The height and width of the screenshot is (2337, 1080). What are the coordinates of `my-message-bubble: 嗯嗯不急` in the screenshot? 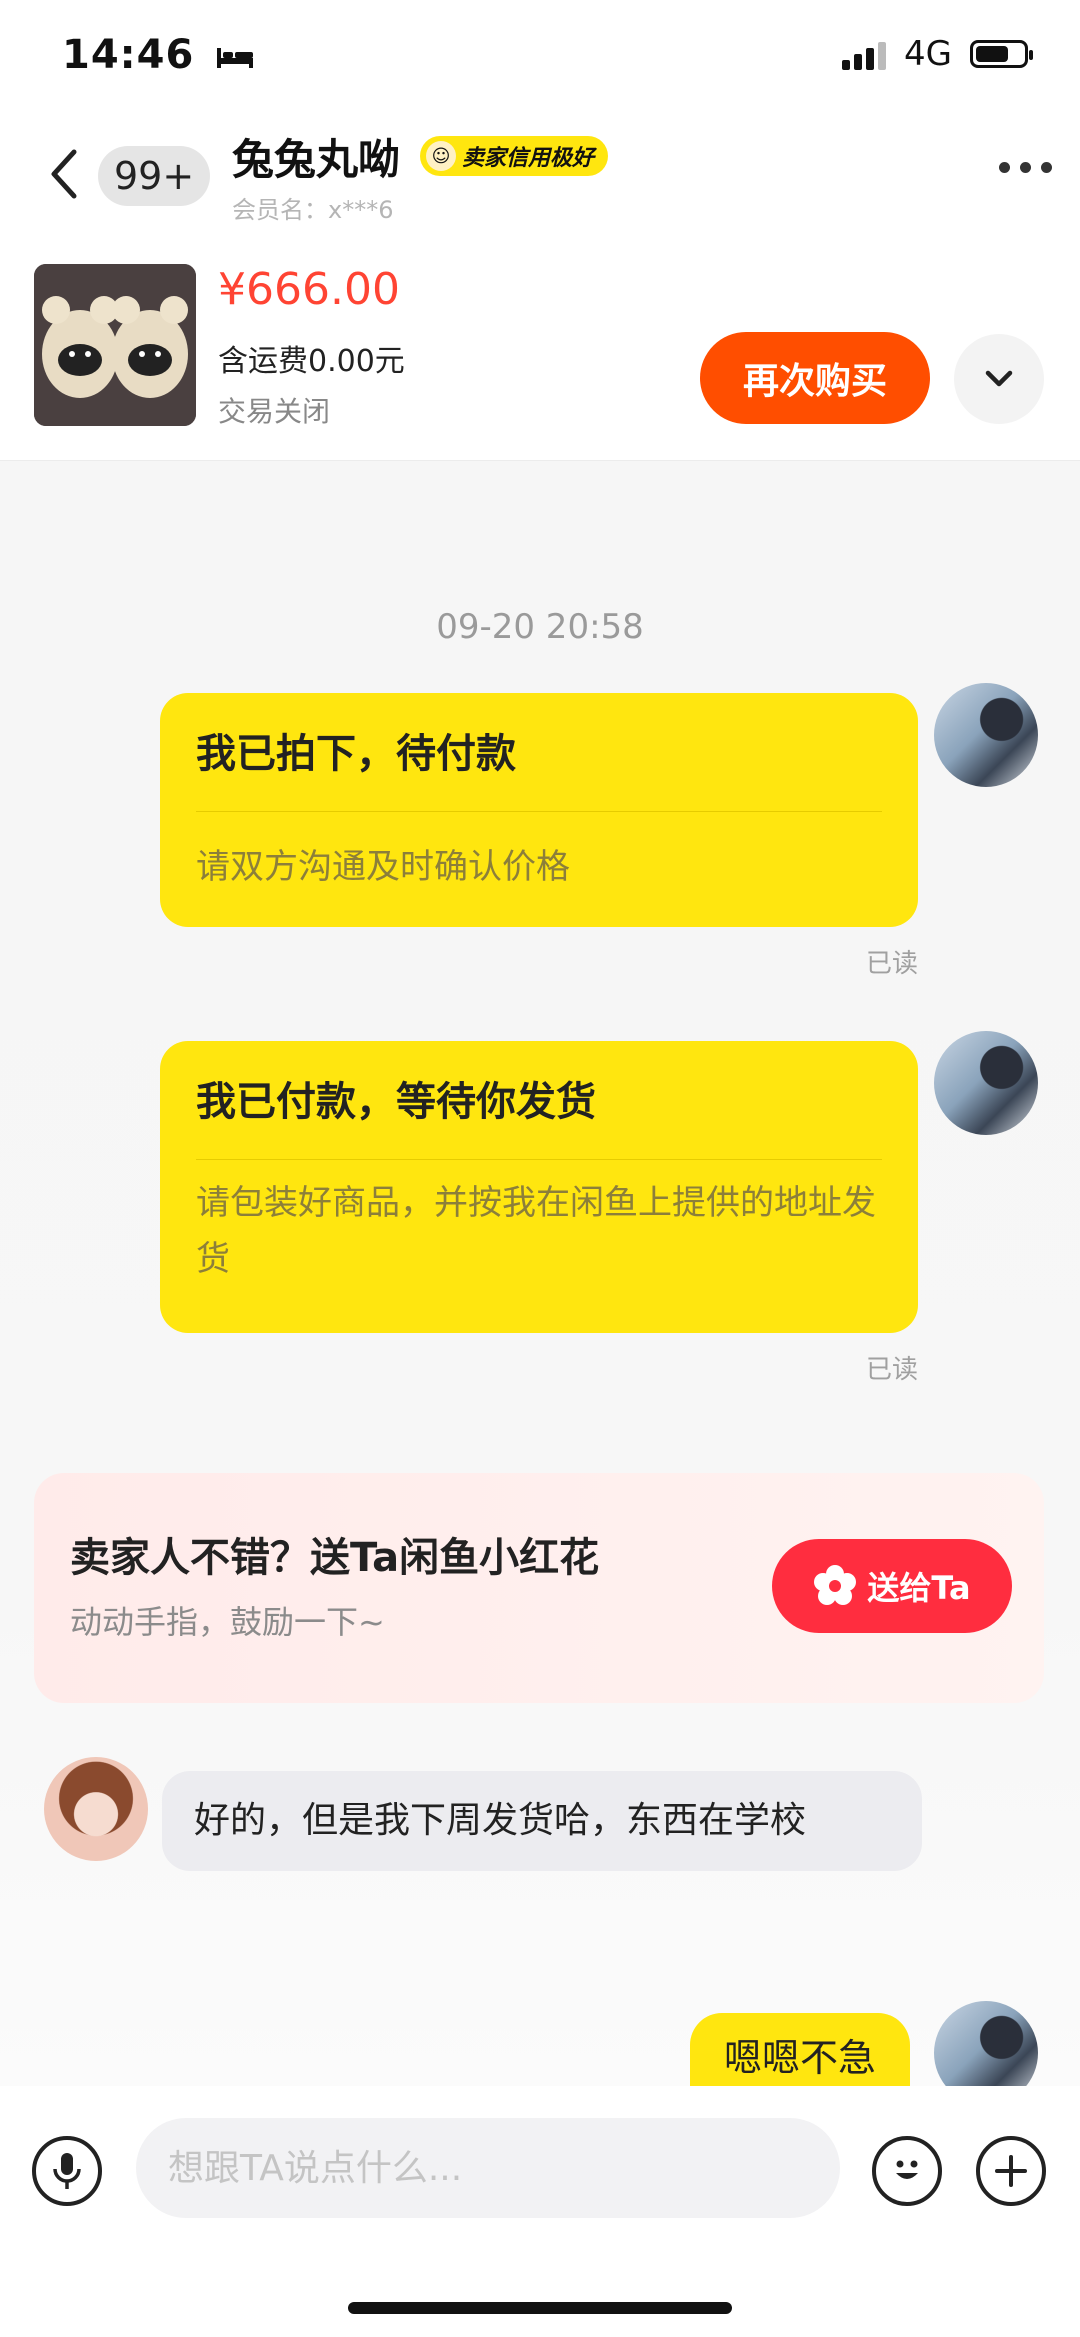 It's located at (800, 2049).